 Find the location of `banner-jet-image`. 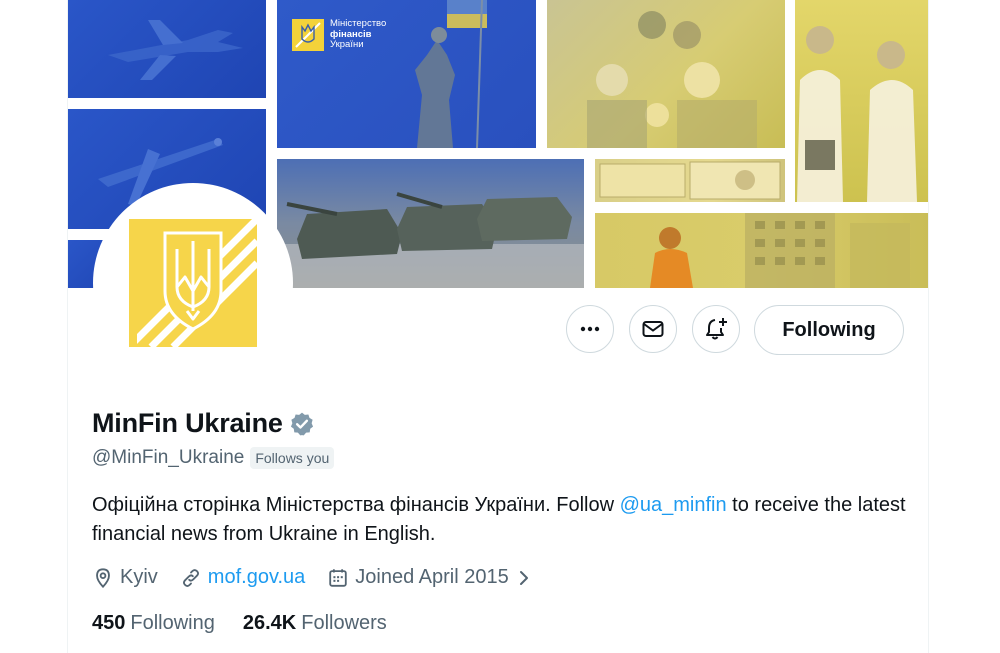

banner-jet-image is located at coordinates (167, 49).